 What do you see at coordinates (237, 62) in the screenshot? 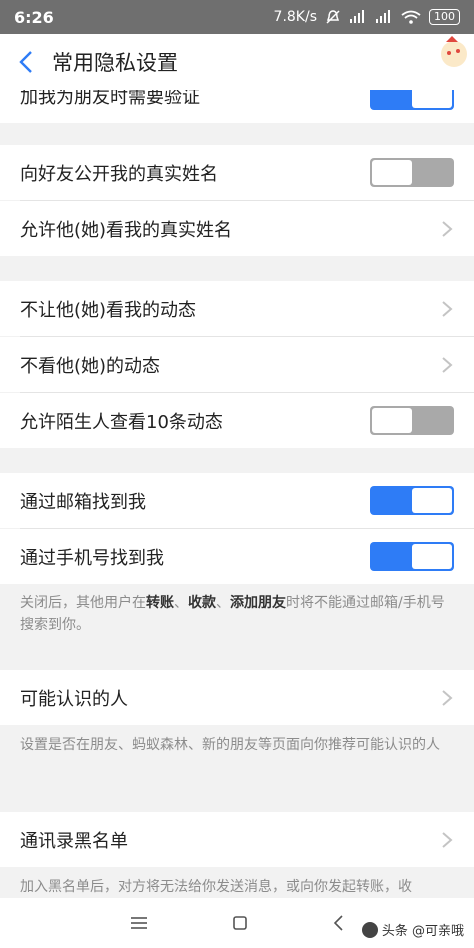
I see `top-bar: 常用隐私设置` at bounding box center [237, 62].